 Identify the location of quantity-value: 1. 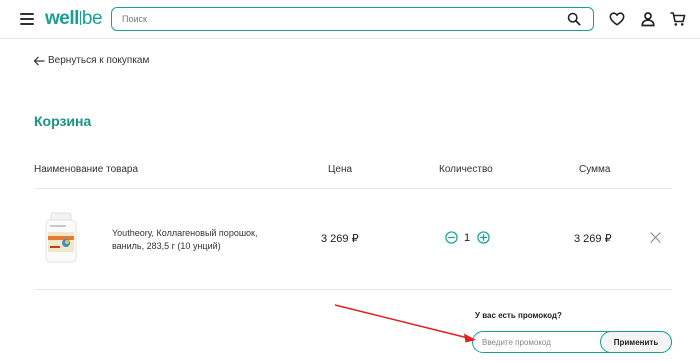
(467, 238).